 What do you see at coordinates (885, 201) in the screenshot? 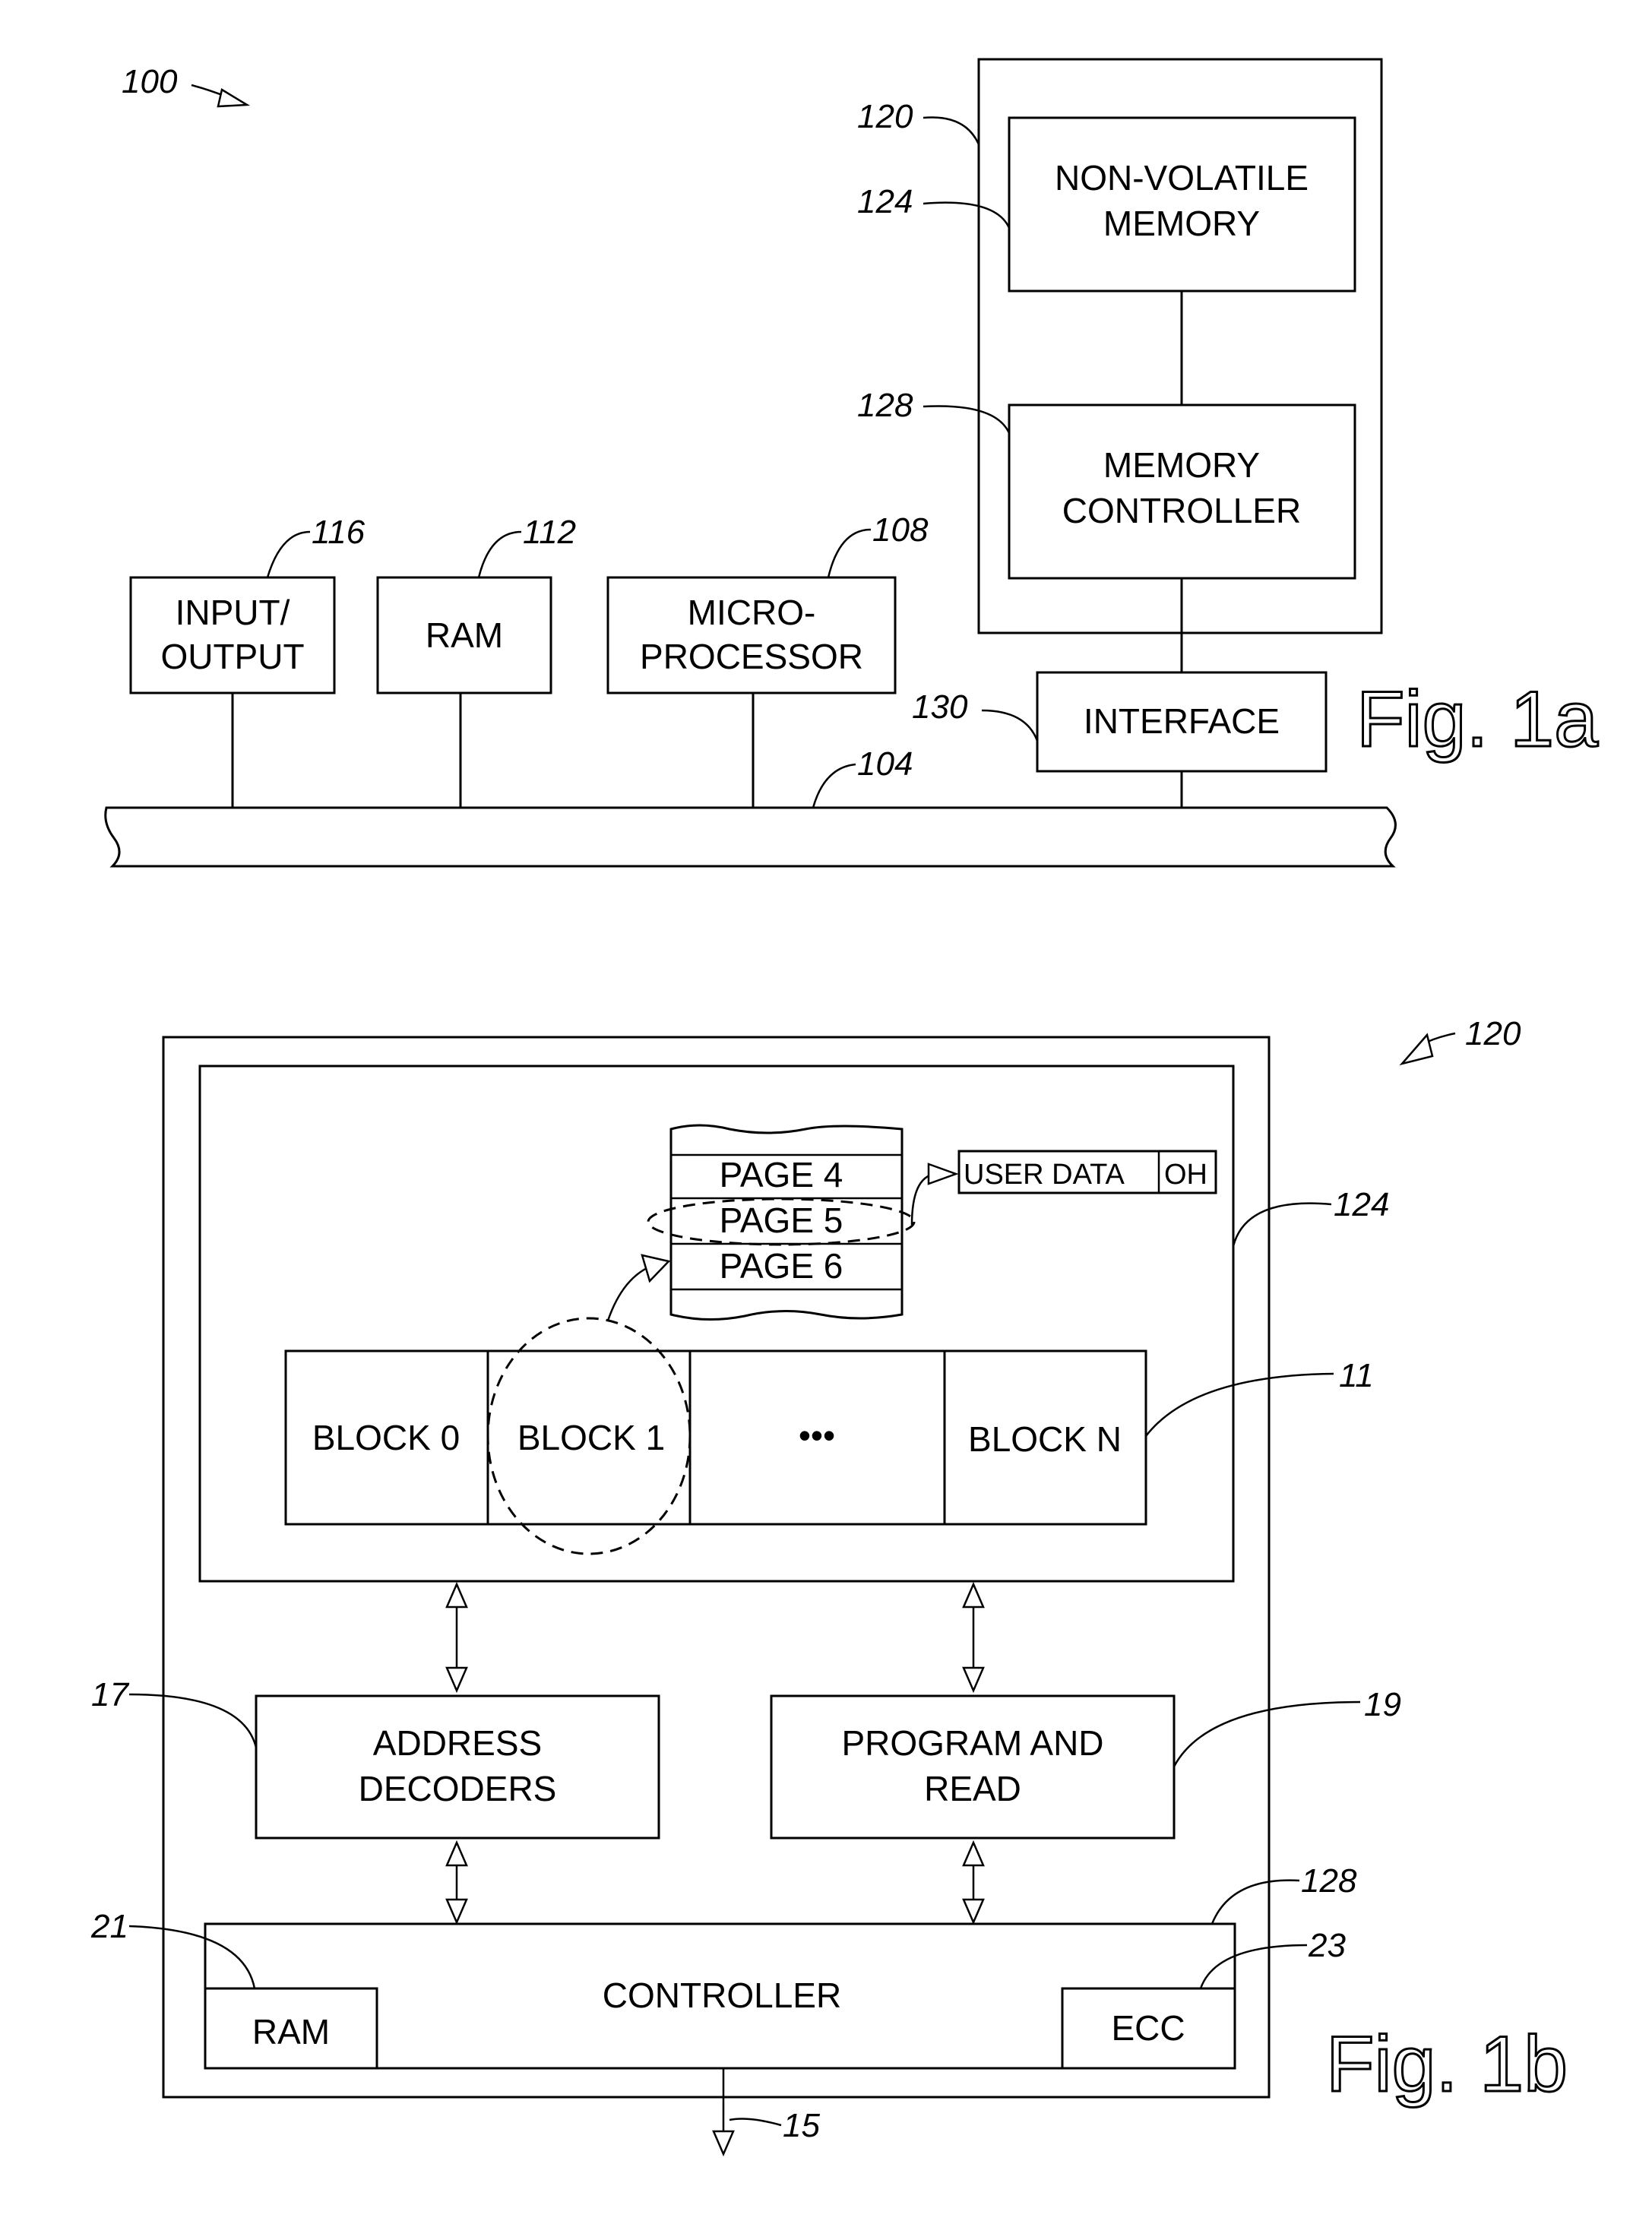
I see `ref-124: 124` at bounding box center [885, 201].